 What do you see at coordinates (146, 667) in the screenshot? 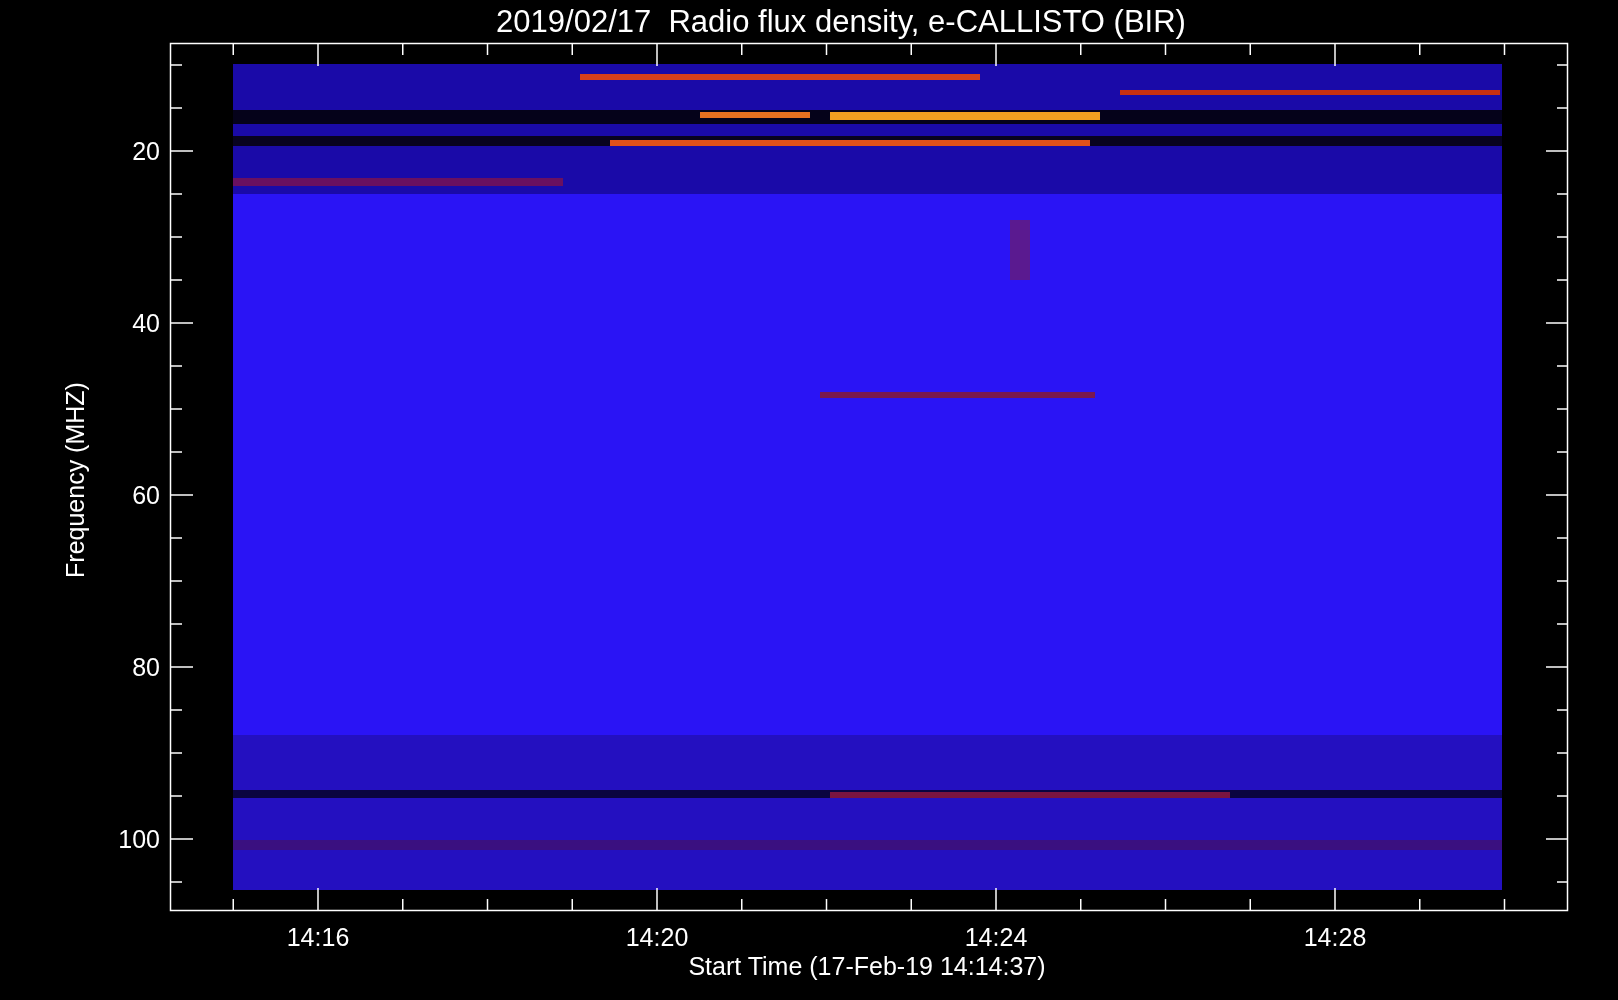
I see `y-tick-label: 80` at bounding box center [146, 667].